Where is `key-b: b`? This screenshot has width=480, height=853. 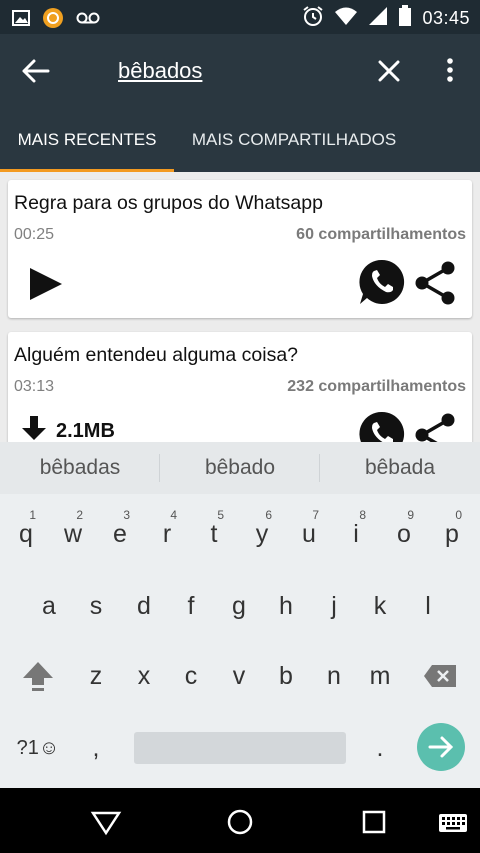
key-b: b is located at coordinates (286, 676).